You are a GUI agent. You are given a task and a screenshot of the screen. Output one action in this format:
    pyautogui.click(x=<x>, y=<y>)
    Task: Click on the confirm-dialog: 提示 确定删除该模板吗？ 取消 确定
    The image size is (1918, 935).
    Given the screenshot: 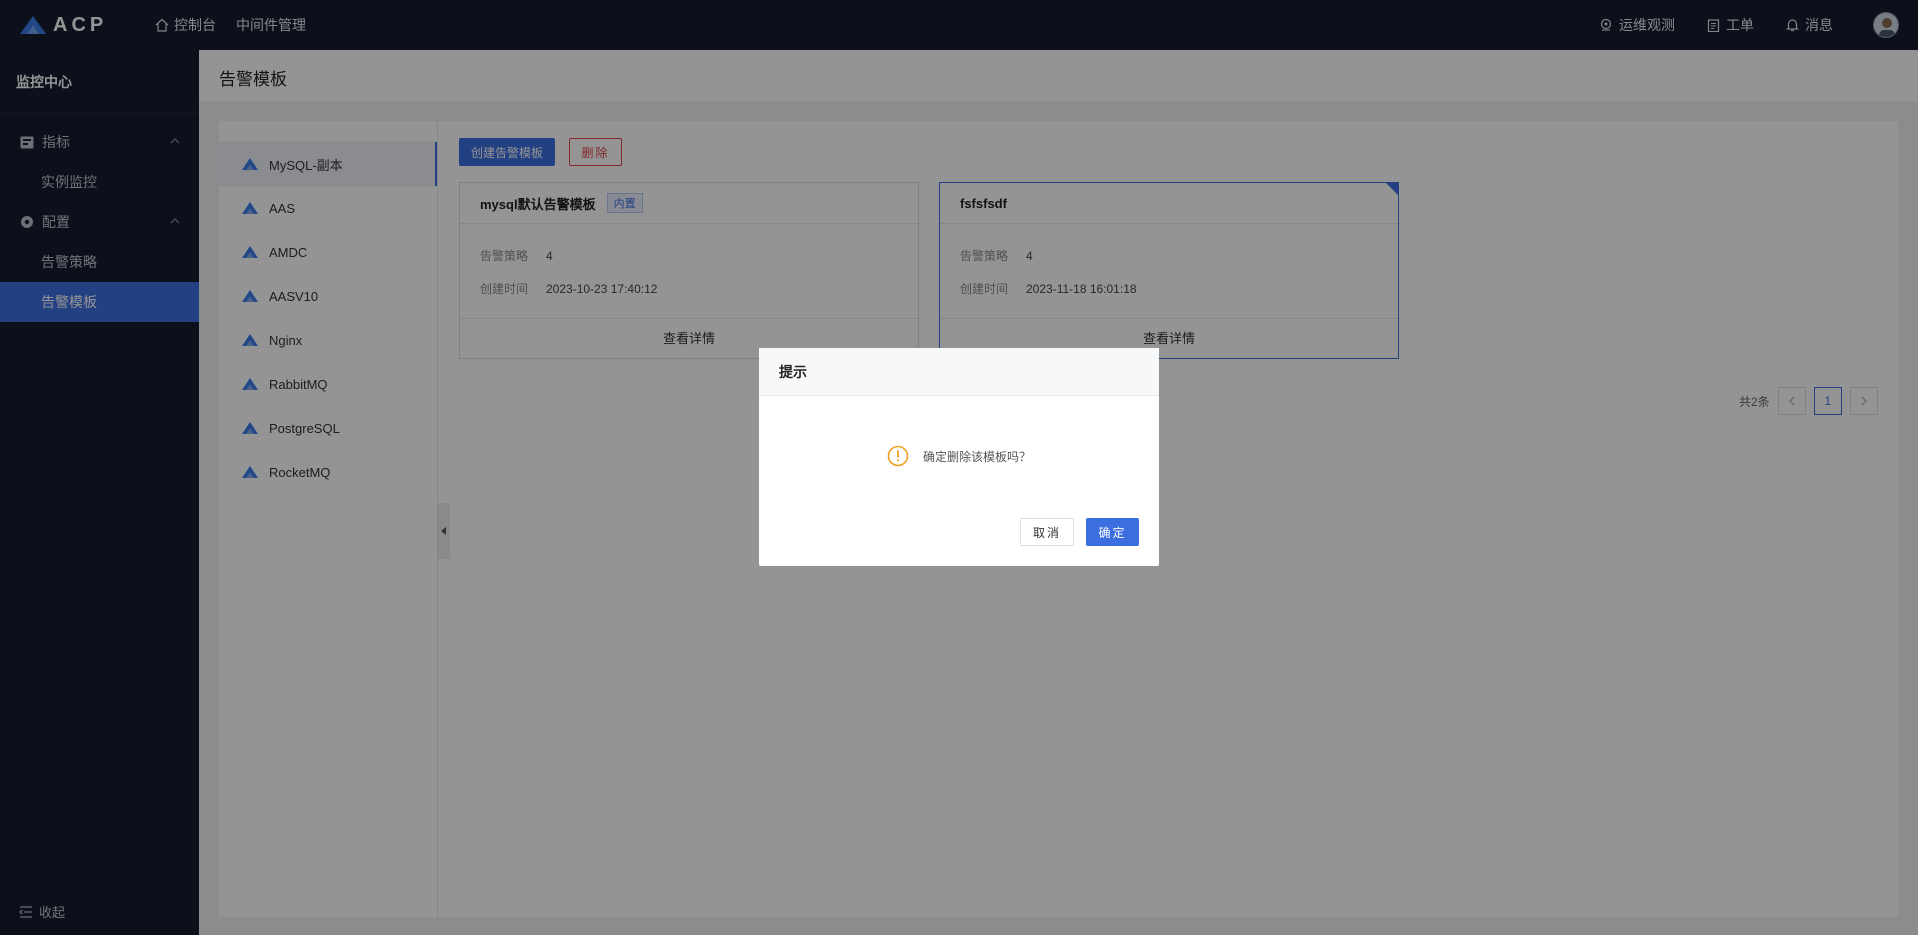 What is the action you would take?
    pyautogui.click(x=959, y=457)
    